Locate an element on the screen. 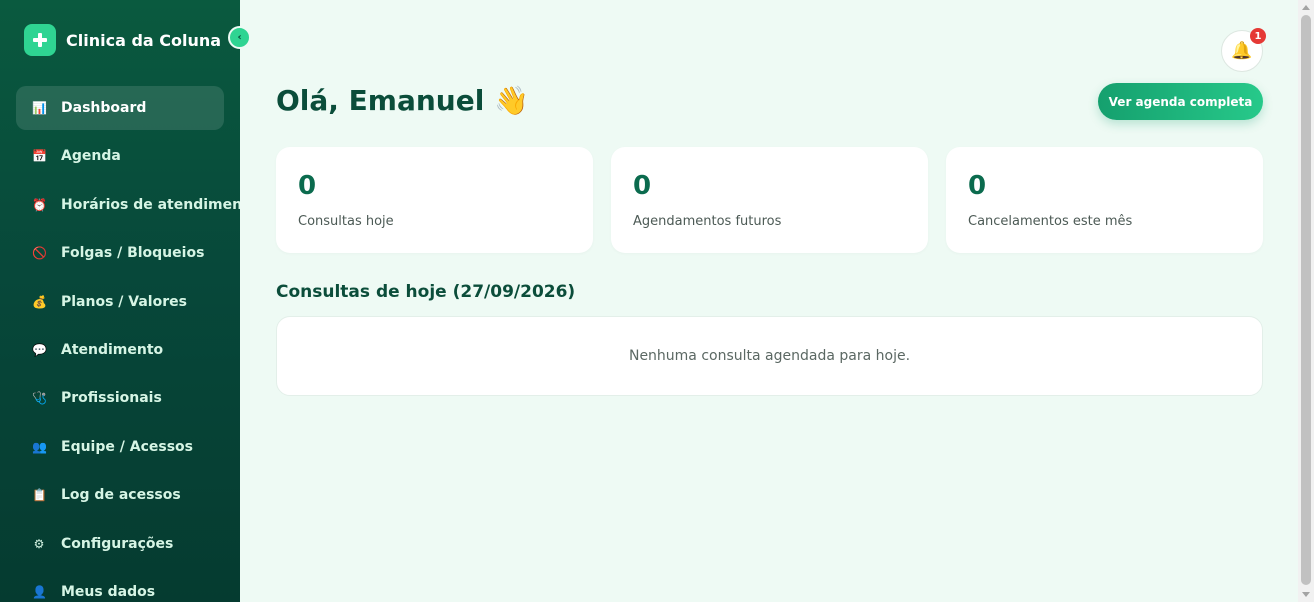 The height and width of the screenshot is (602, 1314). sidebar-item-label: Configurações is located at coordinates (117, 543).